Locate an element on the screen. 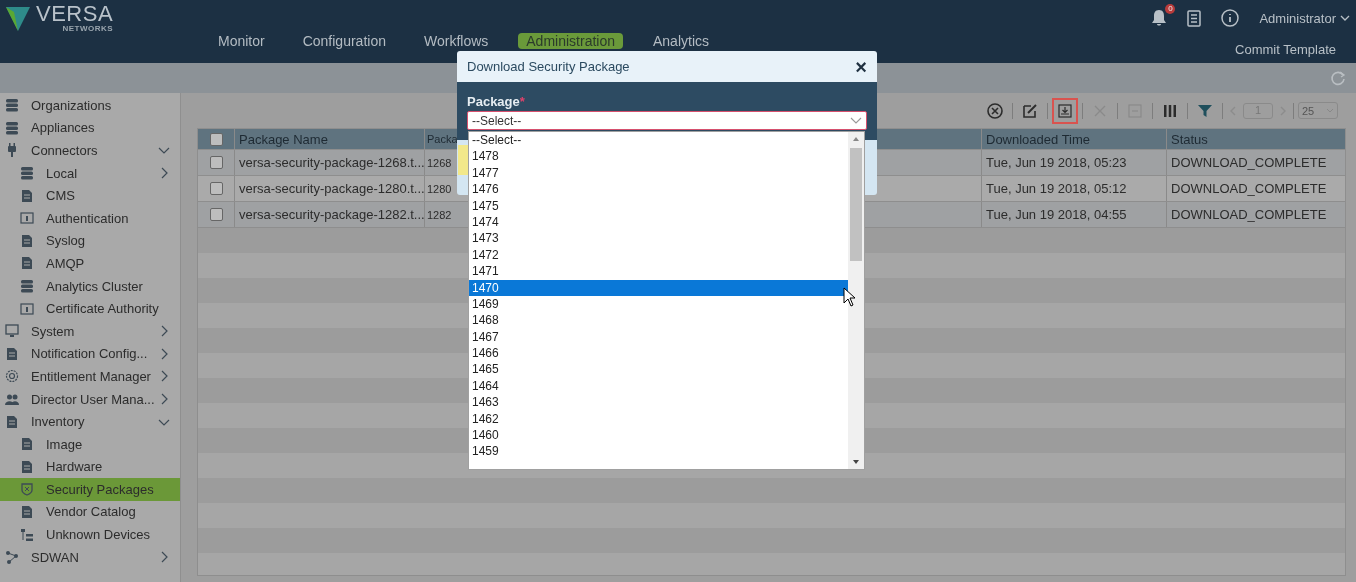 This screenshot has height=582, width=1356. dropdown-option: --Select-- is located at coordinates (658, 140).